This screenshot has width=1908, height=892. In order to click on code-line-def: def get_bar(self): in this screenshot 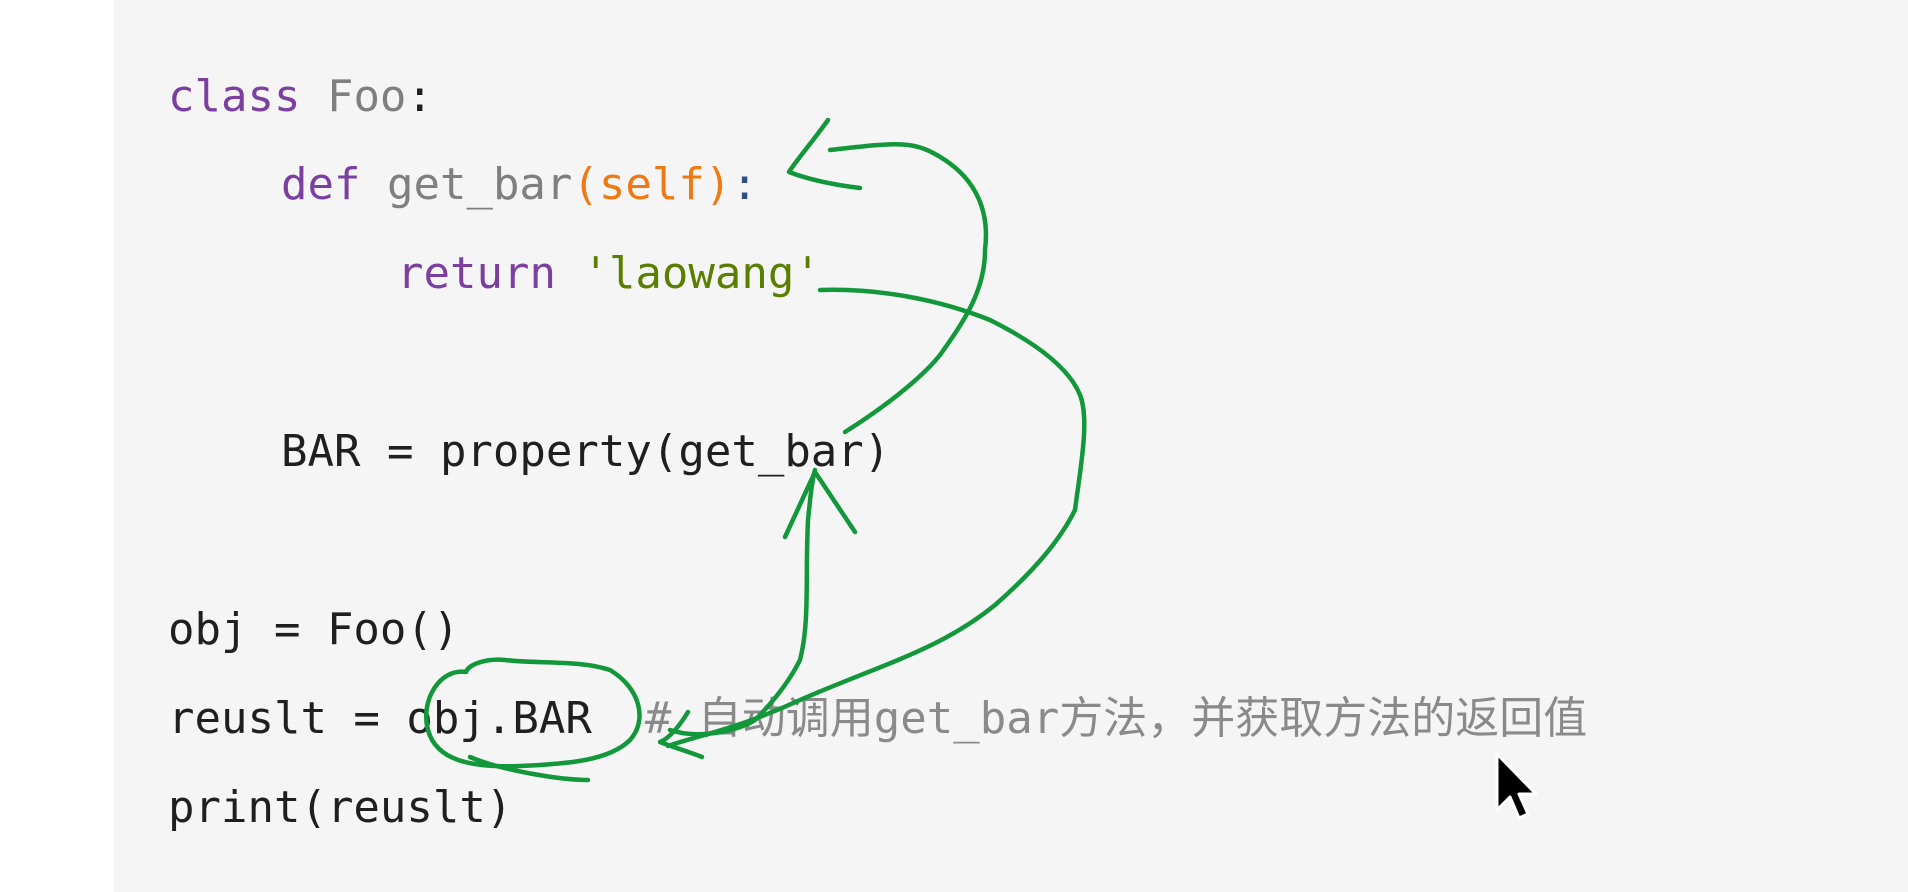, I will do `click(519, 185)`.